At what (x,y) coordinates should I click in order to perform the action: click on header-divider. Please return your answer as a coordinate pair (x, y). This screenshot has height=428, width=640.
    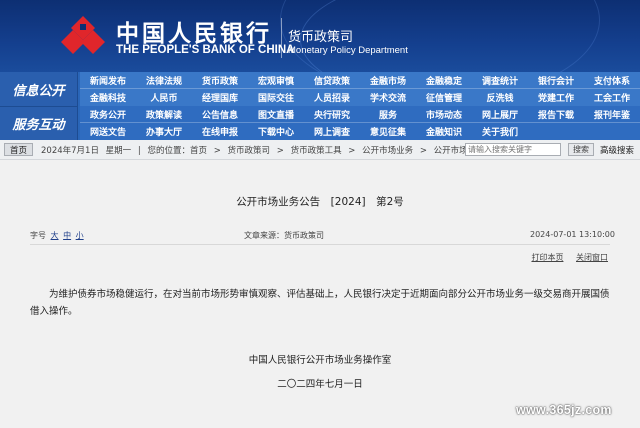
    Looking at the image, I should click on (281, 38).